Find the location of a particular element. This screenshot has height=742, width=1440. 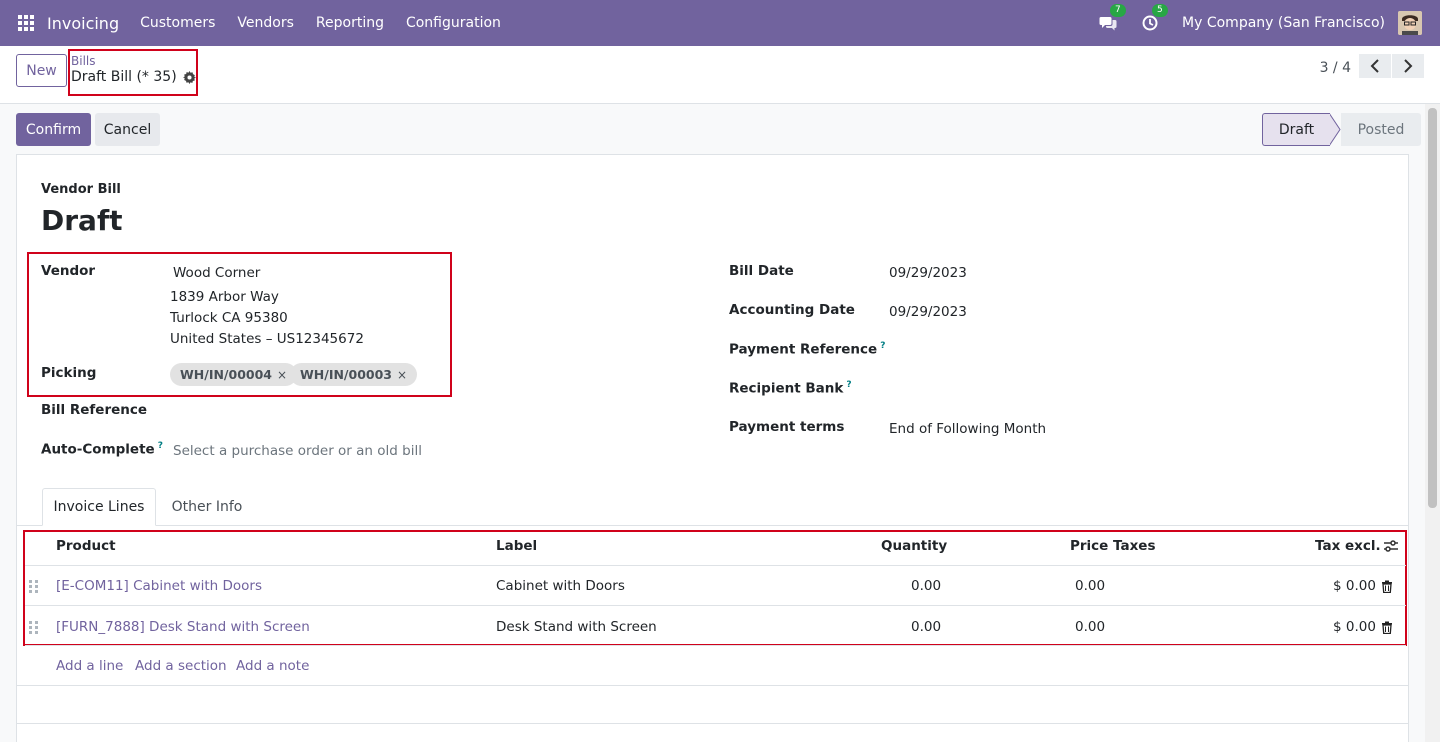

payment-terms-label: Payment terms is located at coordinates (787, 427).